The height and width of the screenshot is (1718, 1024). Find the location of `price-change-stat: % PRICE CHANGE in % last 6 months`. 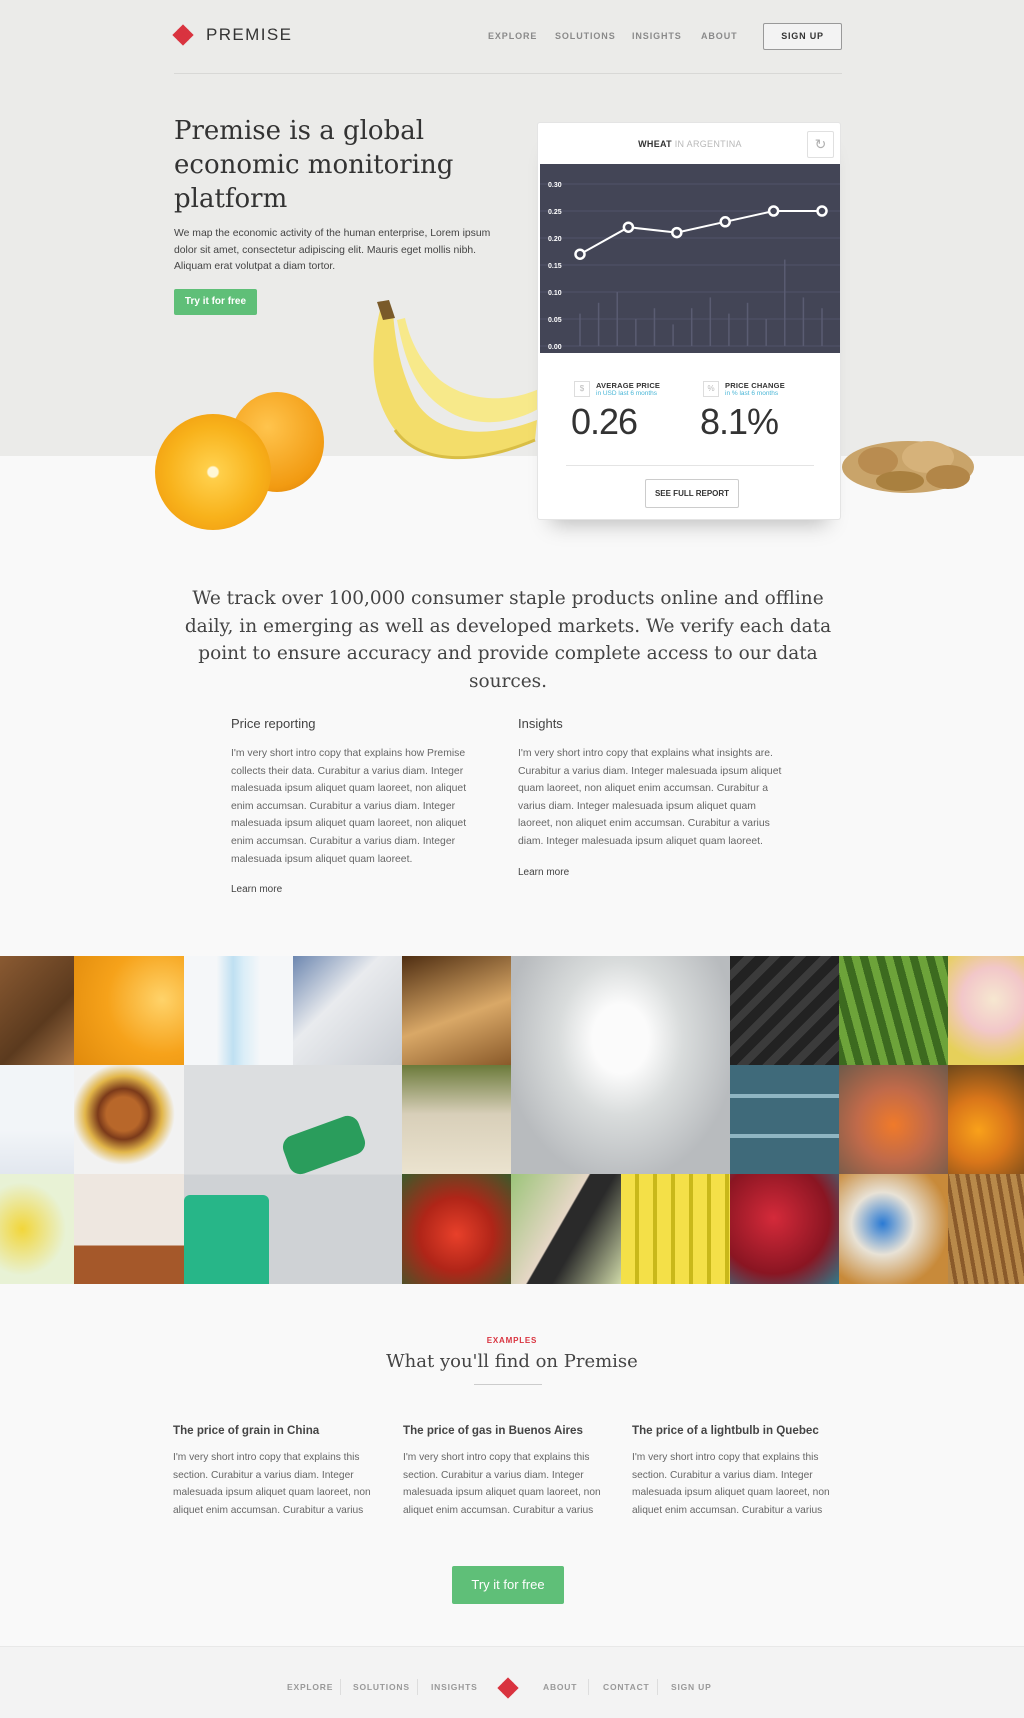

price-change-stat: % PRICE CHANGE in % last 6 months is located at coordinates (744, 389).